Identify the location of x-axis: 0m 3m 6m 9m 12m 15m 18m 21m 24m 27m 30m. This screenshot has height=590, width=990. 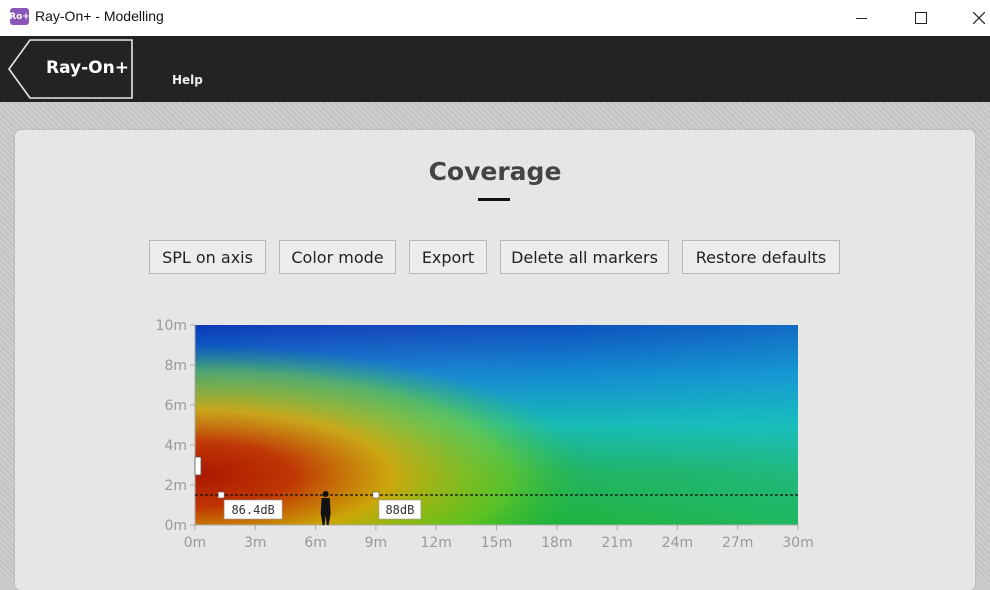
(499, 537).